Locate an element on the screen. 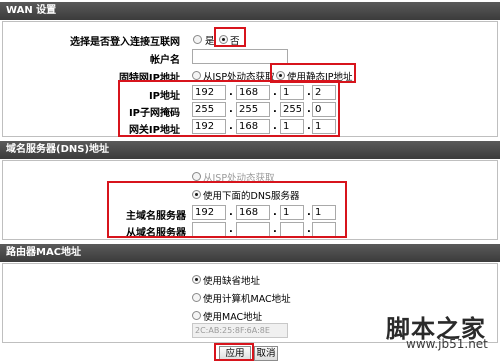  mac-address-input is located at coordinates (240, 330).